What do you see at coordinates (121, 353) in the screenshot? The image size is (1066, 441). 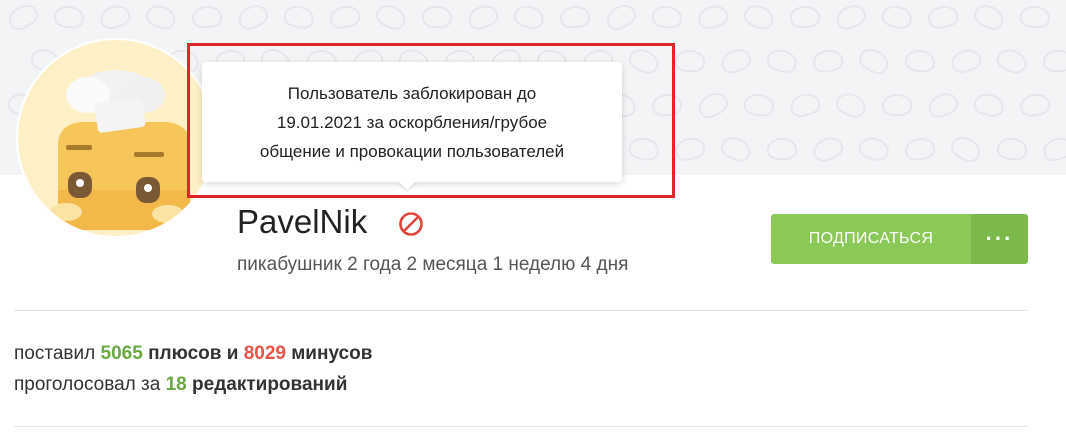 I see `plus-count: 5065` at bounding box center [121, 353].